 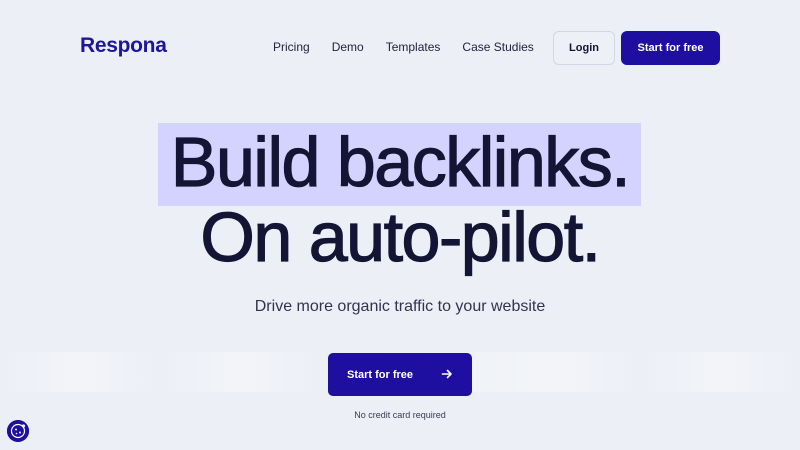 What do you see at coordinates (446, 374) in the screenshot?
I see `arrow-right-icon` at bounding box center [446, 374].